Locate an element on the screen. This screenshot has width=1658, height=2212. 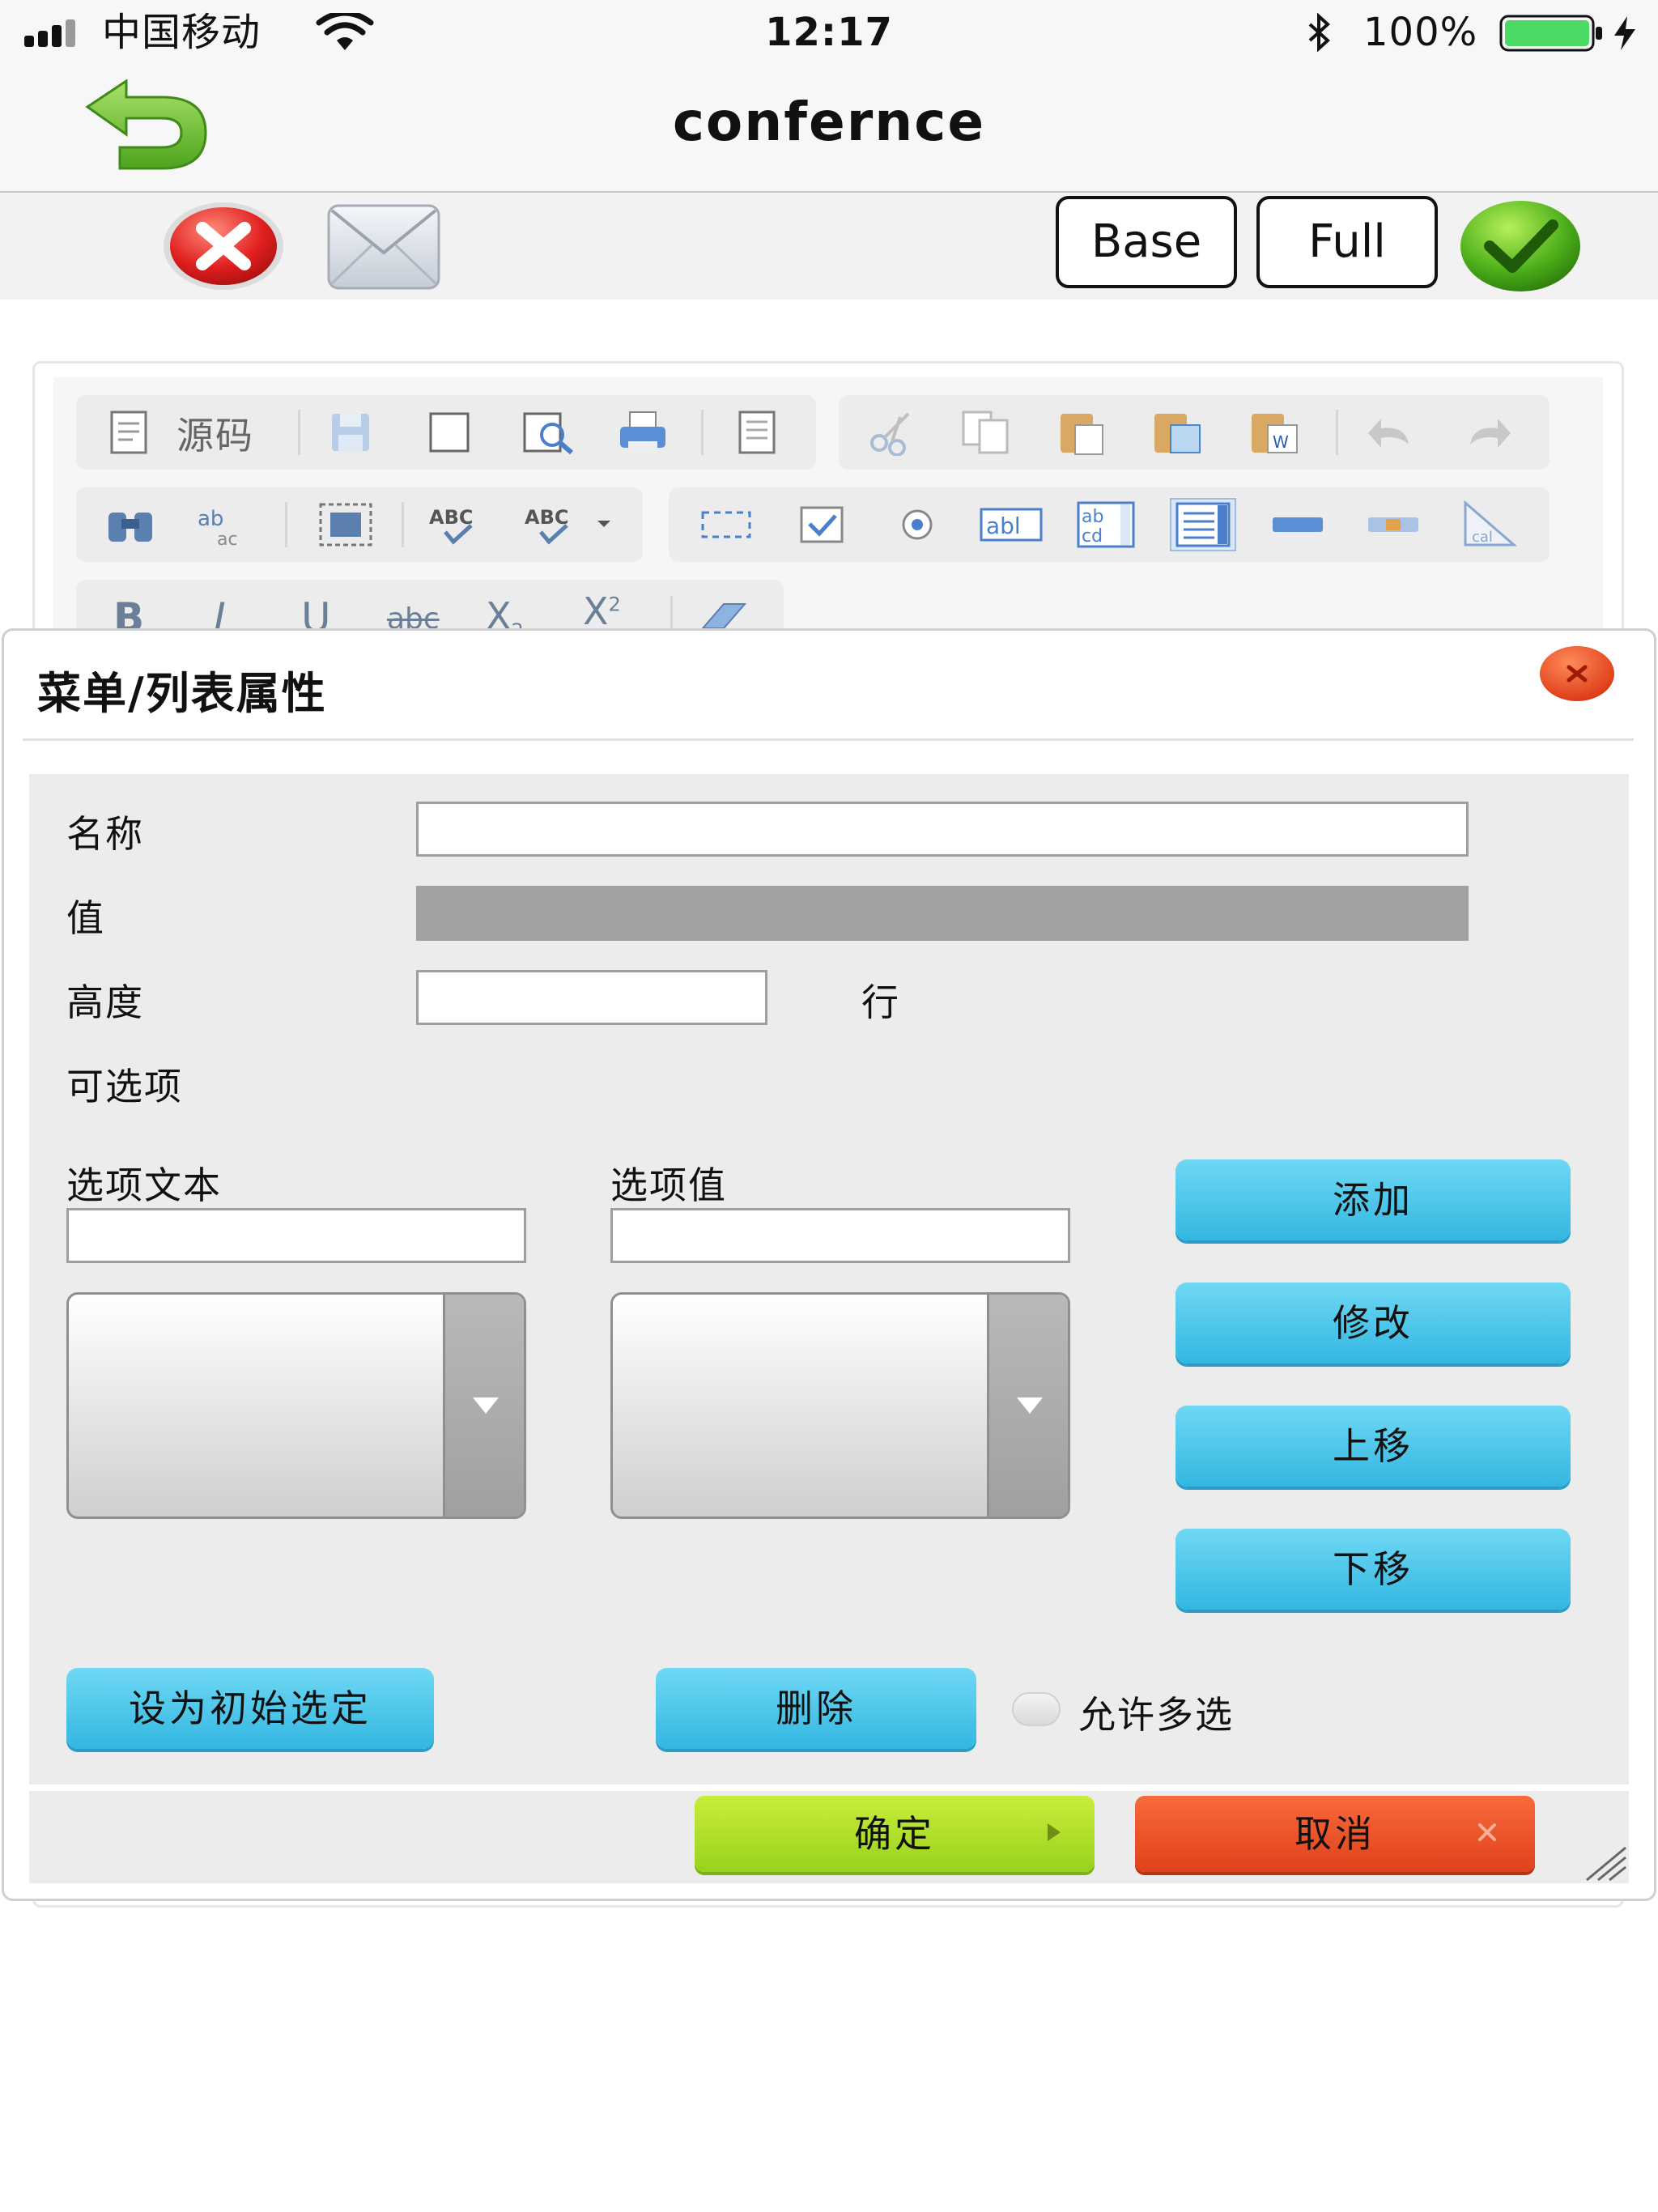
source-icon is located at coordinates (128, 433).